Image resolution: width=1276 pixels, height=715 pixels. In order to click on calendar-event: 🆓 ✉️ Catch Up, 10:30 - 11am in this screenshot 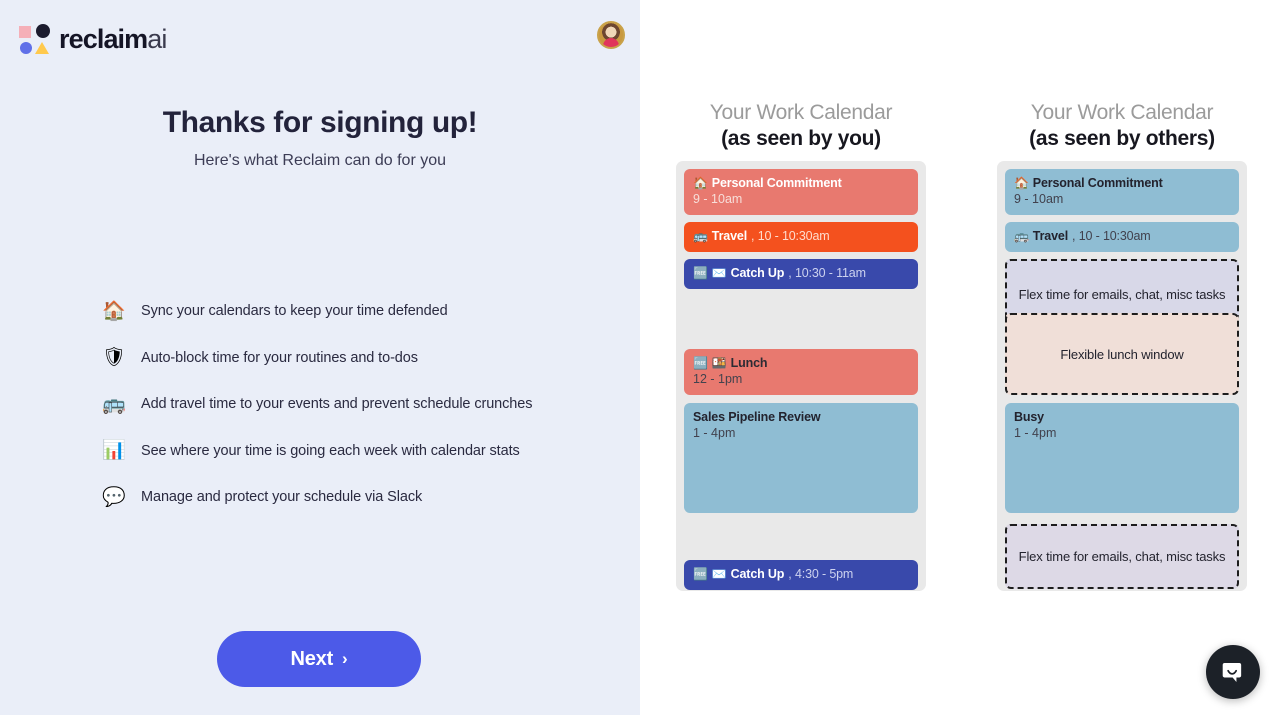, I will do `click(801, 274)`.